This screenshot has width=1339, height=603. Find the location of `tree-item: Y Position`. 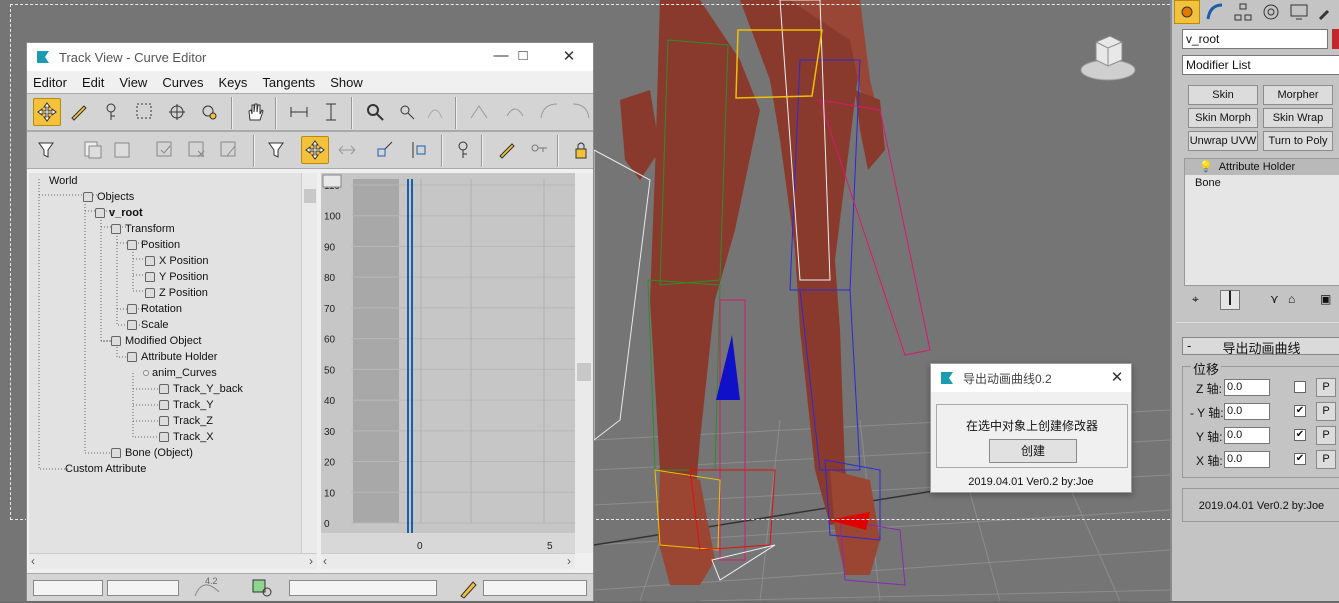

tree-item: Y Position is located at coordinates (176, 277).